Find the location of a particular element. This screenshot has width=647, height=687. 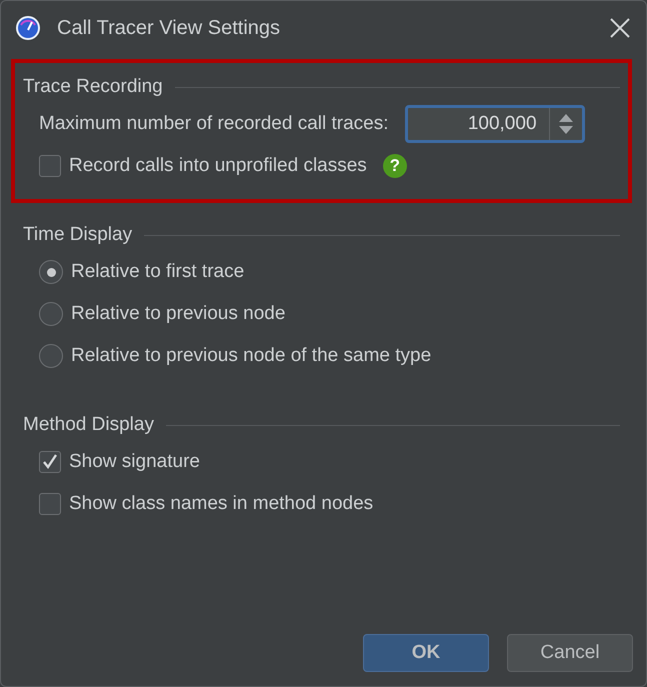

window-title: Call Tracer View Settings is located at coordinates (169, 28).